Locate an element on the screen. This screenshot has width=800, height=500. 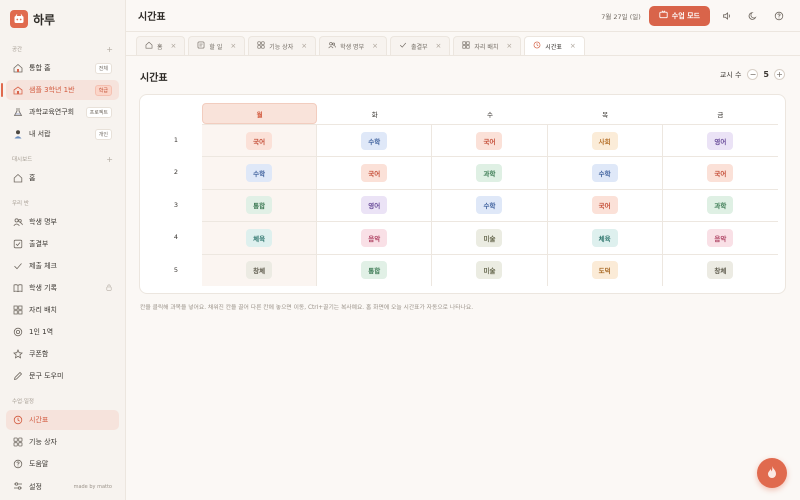
period-decrease-button: − is located at coordinates (753, 74).